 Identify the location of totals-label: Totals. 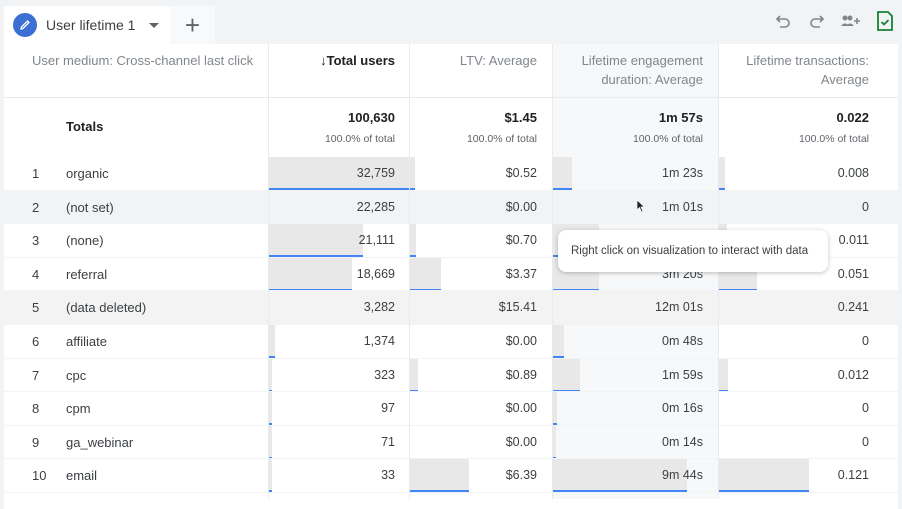
(85, 126).